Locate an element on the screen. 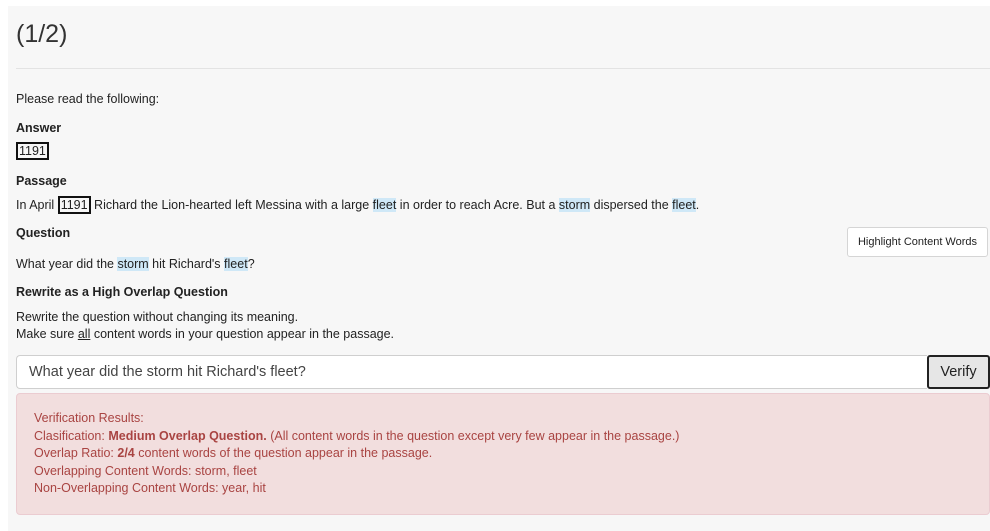 This screenshot has width=990, height=531. text-segment: dispersed the is located at coordinates (631, 205).